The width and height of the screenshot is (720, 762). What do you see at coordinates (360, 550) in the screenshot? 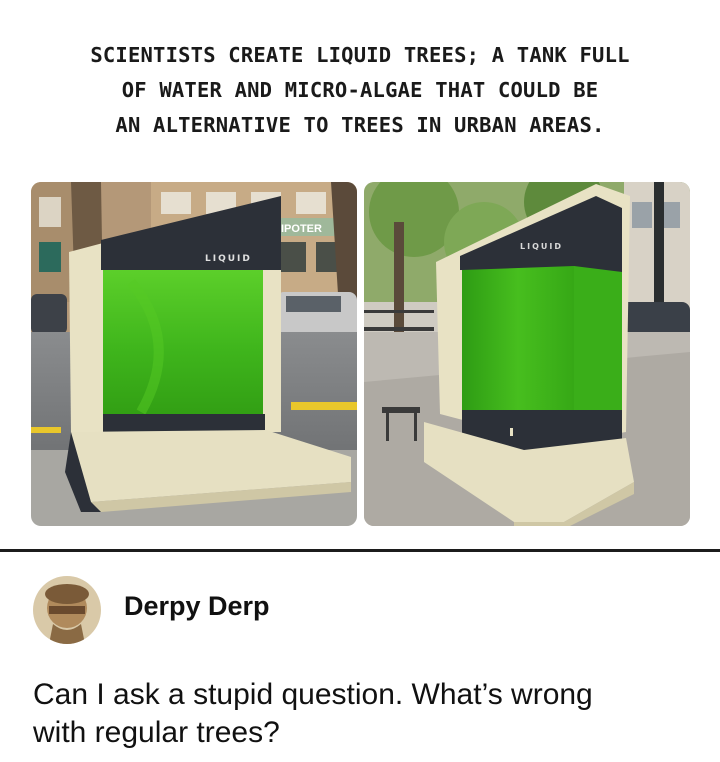
I see `divider` at bounding box center [360, 550].